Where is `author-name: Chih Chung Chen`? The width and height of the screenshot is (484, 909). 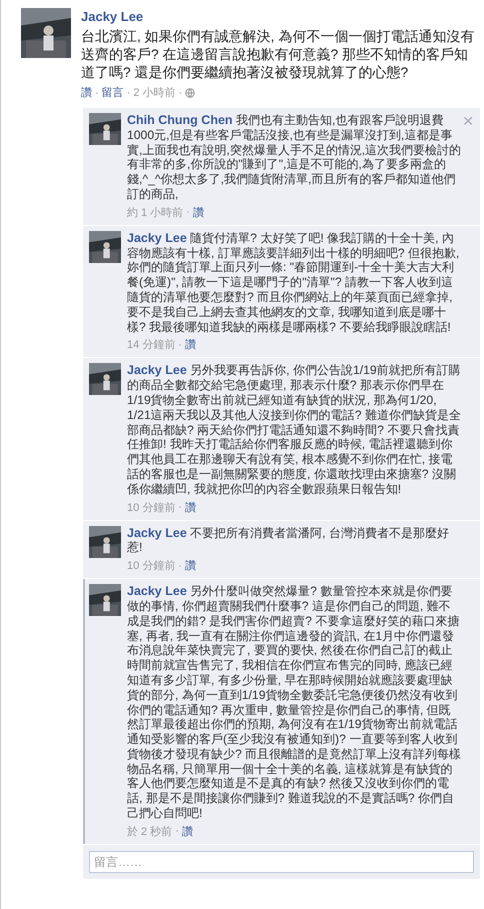
author-name: Chih Chung Chen is located at coordinates (180, 120).